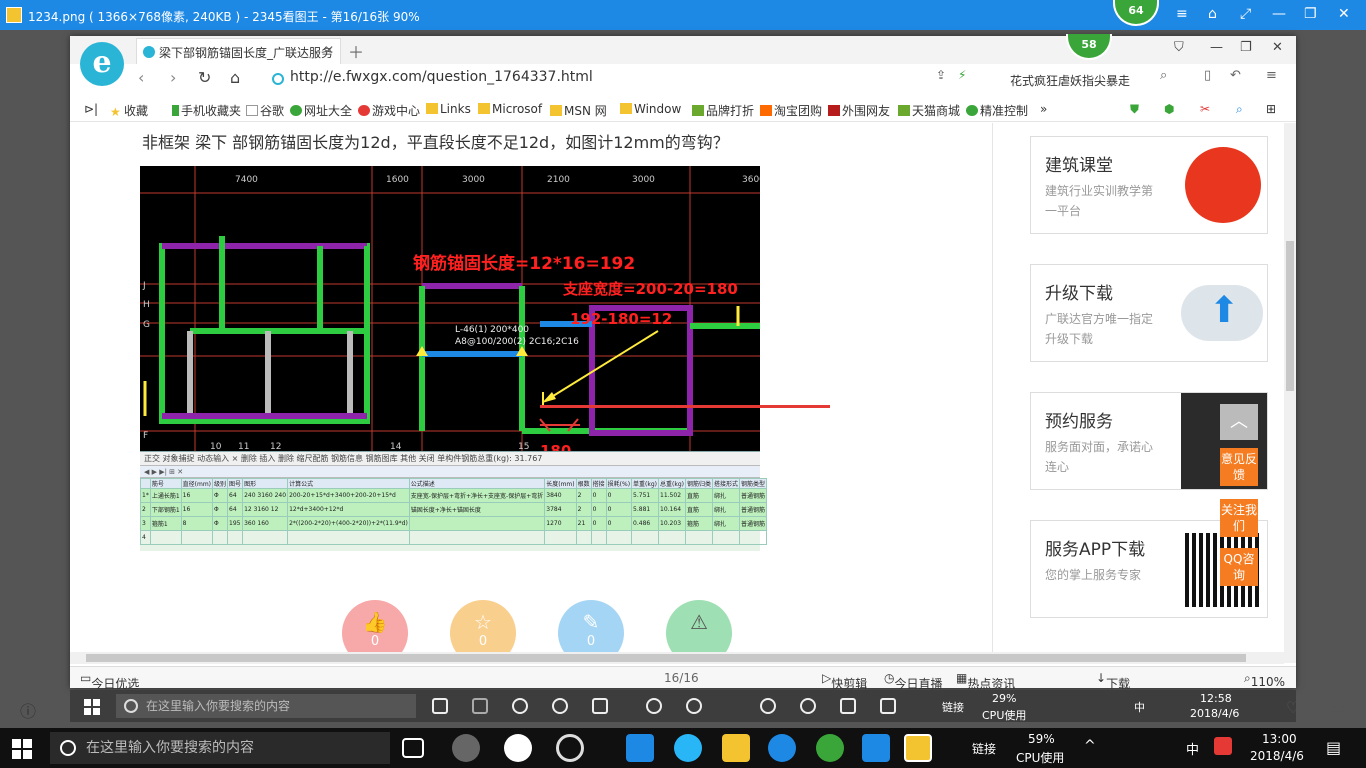  Describe the element at coordinates (266, 706) in the screenshot. I see `viewer-taskbar-search: 在这里输入你要搜索的内容` at that location.